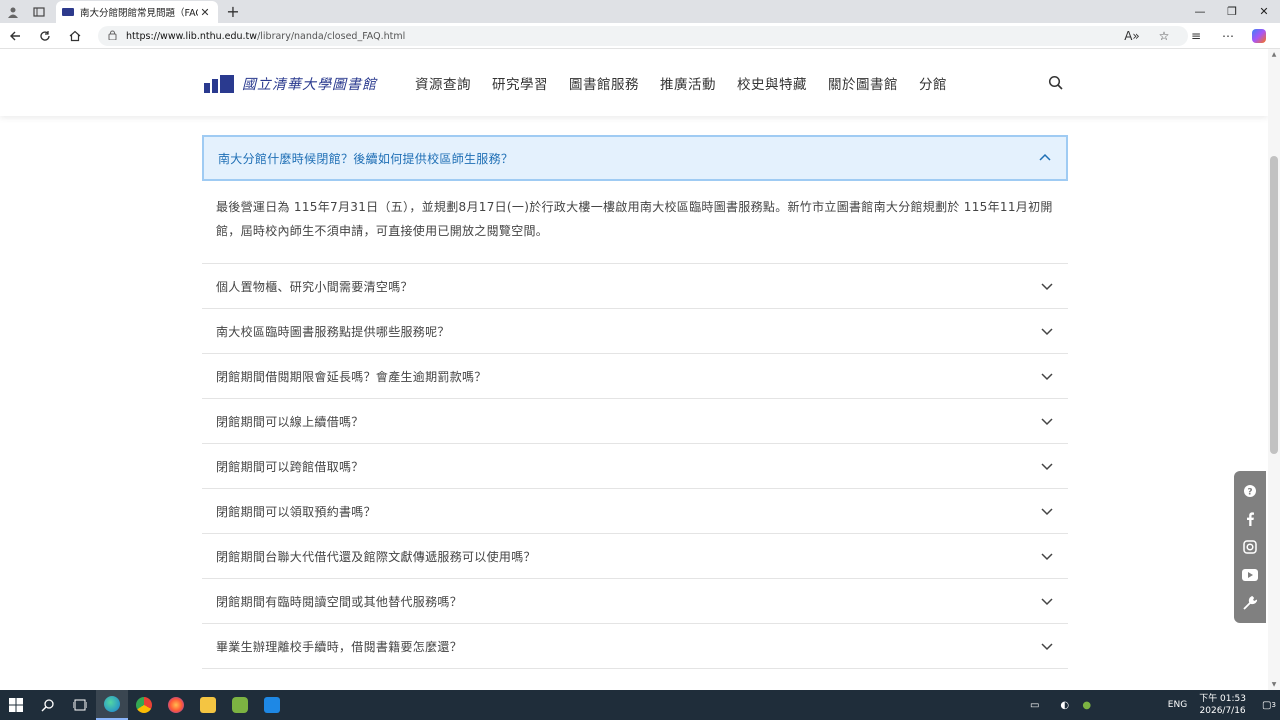 The height and width of the screenshot is (720, 1280). What do you see at coordinates (1056, 83) in the screenshot?
I see `search-icon` at bounding box center [1056, 83].